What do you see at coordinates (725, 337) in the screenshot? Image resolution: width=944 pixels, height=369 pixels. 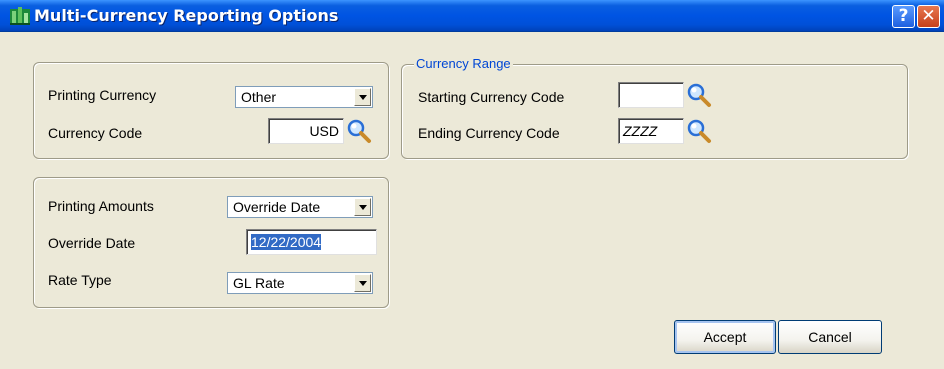 I see `accept-button: Accept` at bounding box center [725, 337].